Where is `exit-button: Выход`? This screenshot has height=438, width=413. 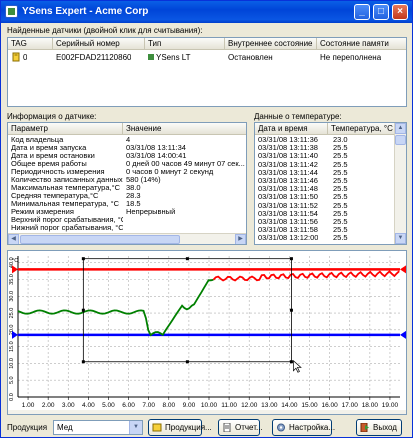
exit-button: Выход is located at coordinates (379, 427).